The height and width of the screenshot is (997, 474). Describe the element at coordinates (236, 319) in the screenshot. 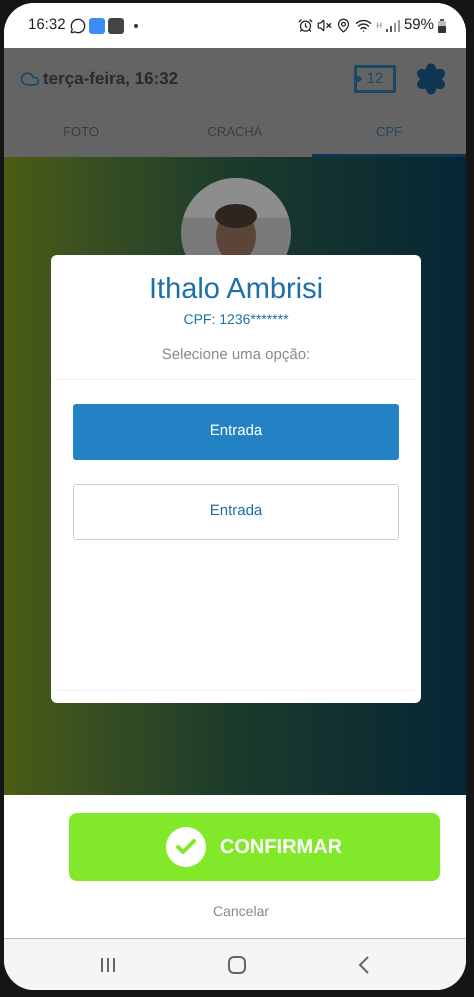

I see `cpf-text: CPF: 1236*******` at that location.